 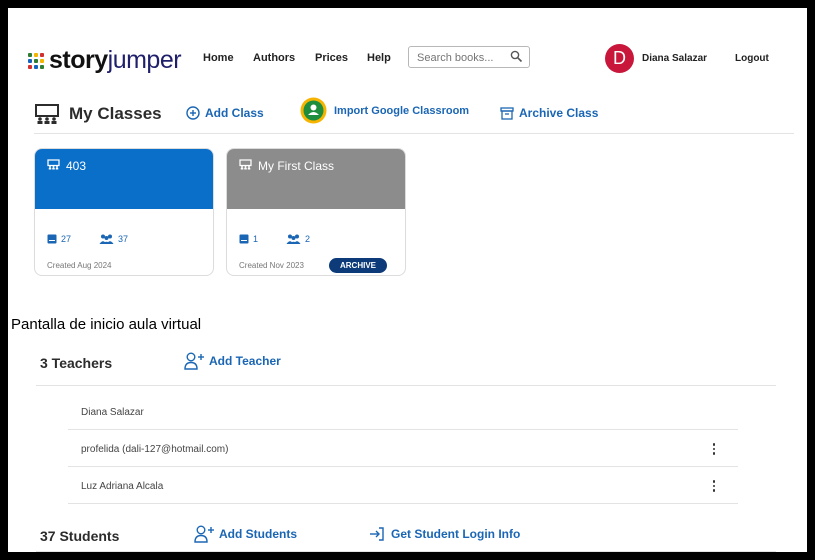 I want to click on nav-prices: Prices, so click(x=331, y=58).